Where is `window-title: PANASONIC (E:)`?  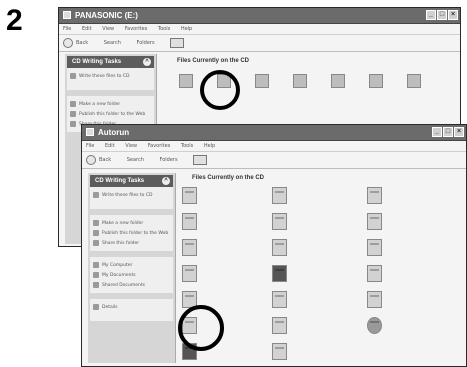
window-title: PANASONIC (E:) is located at coordinates (106, 15).